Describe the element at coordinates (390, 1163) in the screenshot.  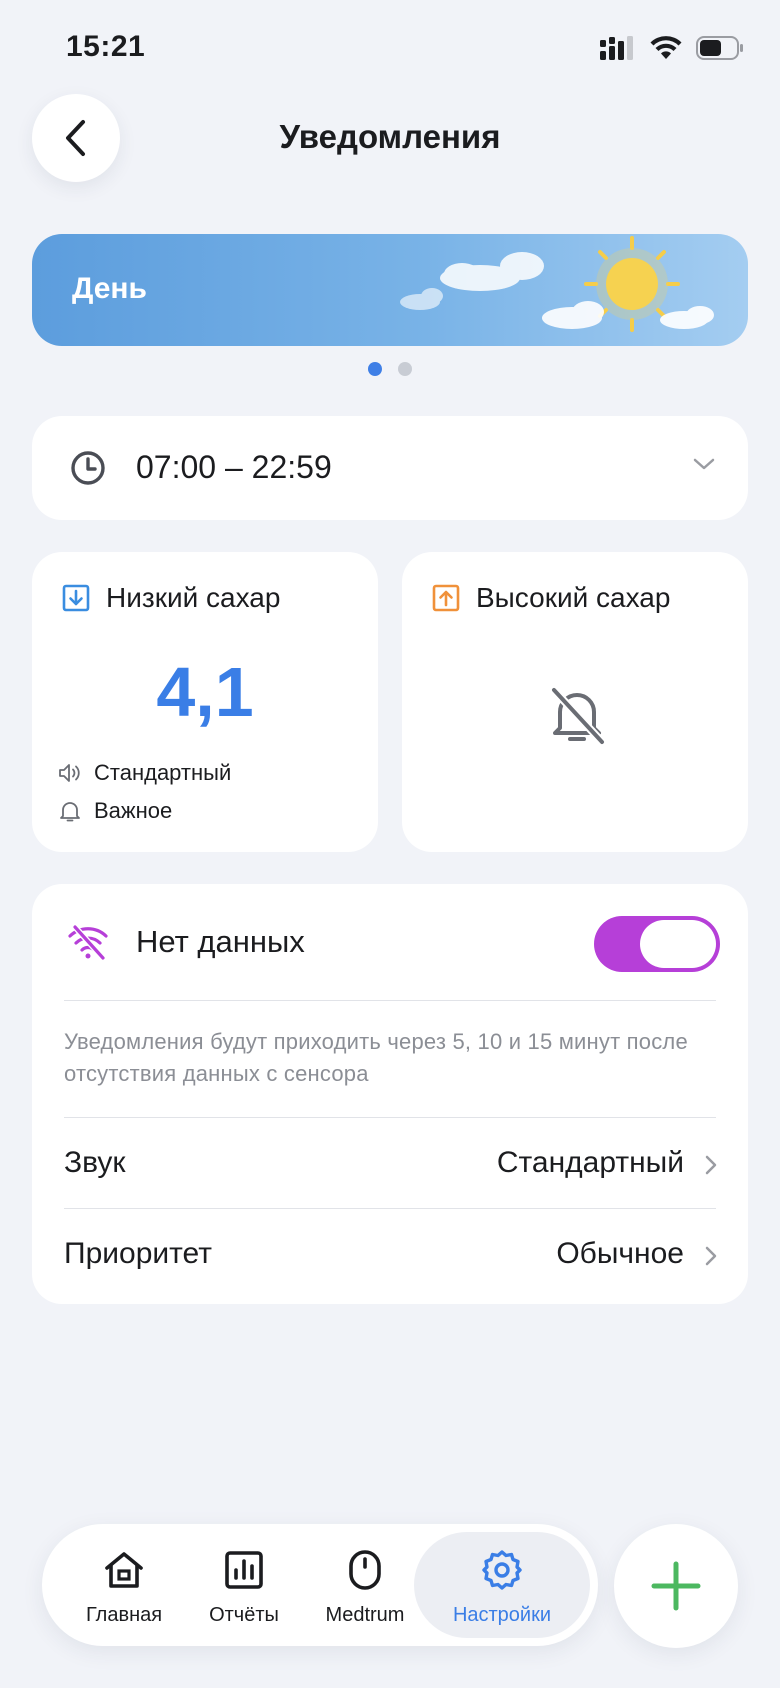
I see `sound-setting-row: Звук Стандартный` at that location.